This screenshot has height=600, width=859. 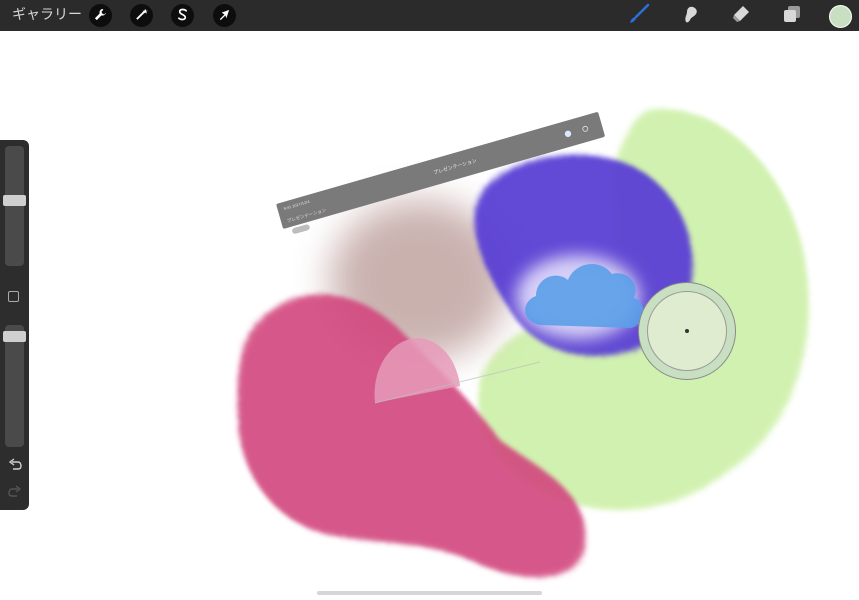 What do you see at coordinates (14, 336) in the screenshot?
I see `opacity-handle` at bounding box center [14, 336].